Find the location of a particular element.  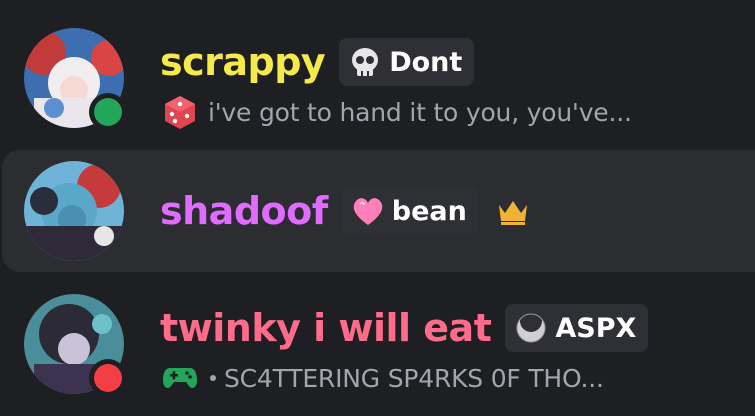

server-tag: Dont is located at coordinates (407, 62).